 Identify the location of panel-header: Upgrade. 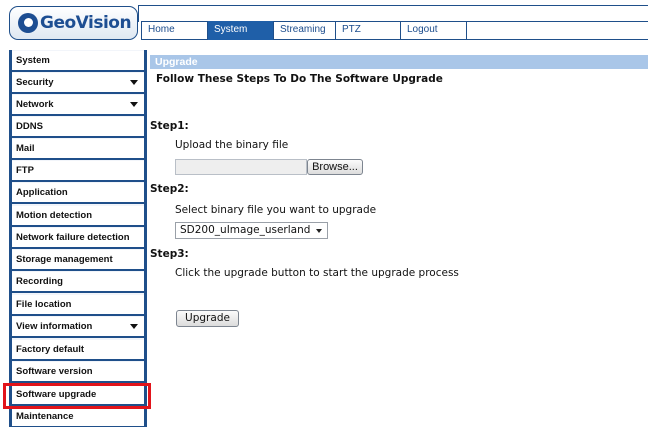
(399, 62).